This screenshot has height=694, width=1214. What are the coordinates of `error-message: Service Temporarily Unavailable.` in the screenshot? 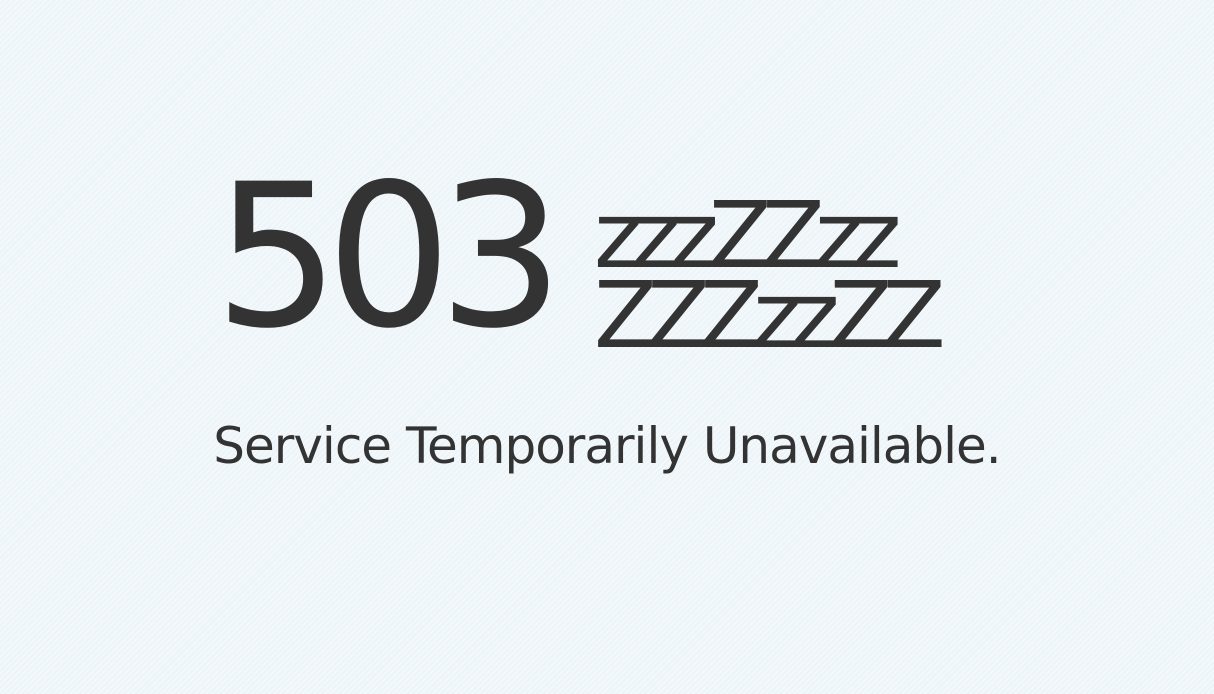 It's located at (607, 446).